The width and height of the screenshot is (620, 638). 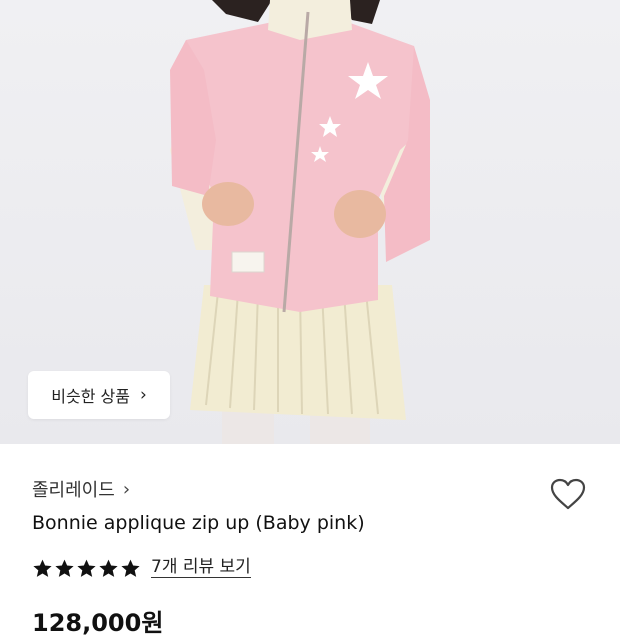 What do you see at coordinates (198, 523) in the screenshot?
I see `product-name: Bonnie applique zip up (Baby pink)` at bounding box center [198, 523].